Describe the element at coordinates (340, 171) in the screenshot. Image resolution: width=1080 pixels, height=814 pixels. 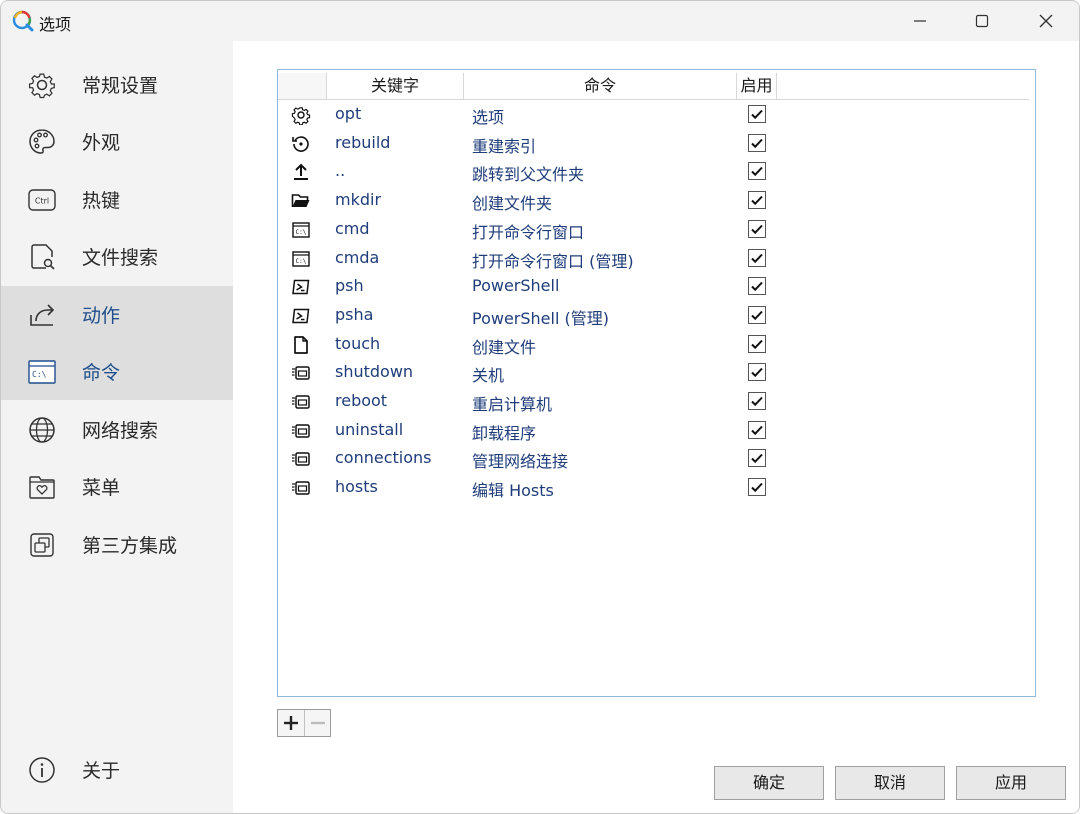
I see `row-keyword: ..` at that location.